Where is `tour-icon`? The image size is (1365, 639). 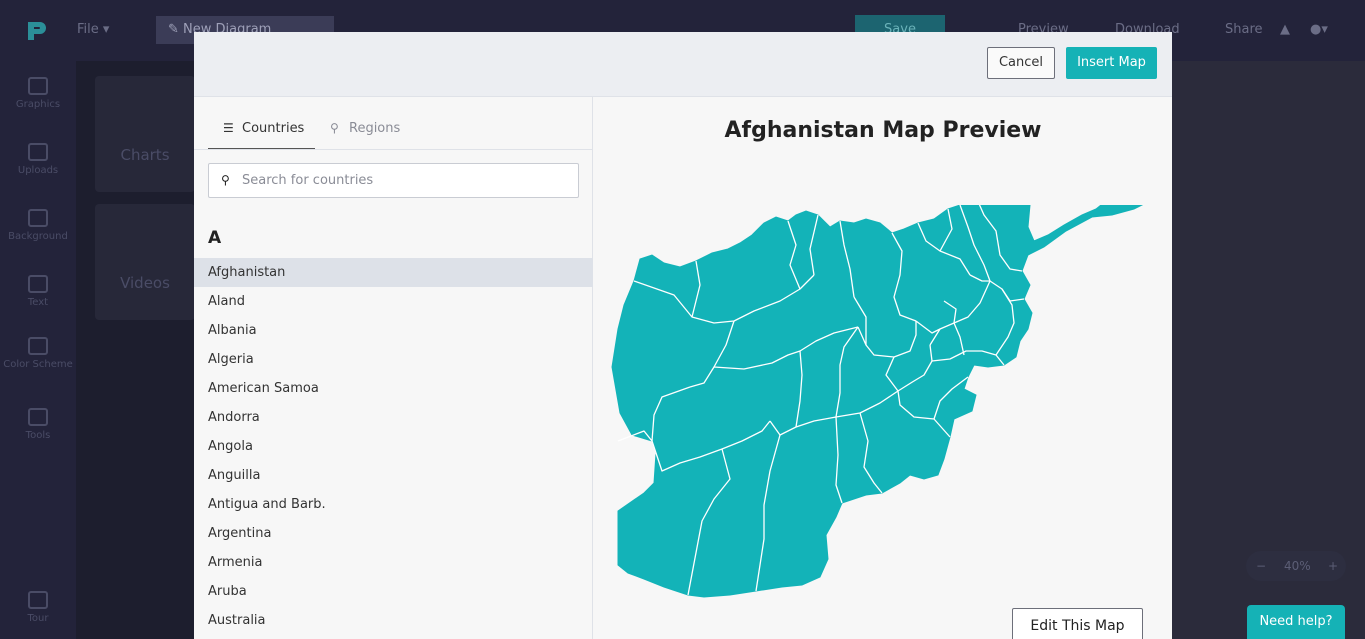
tour-icon is located at coordinates (38, 600).